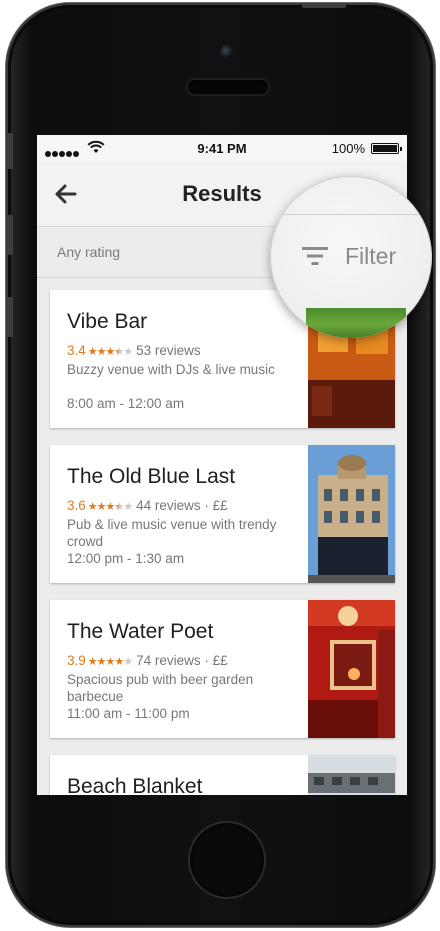 The width and height of the screenshot is (440, 931). What do you see at coordinates (227, 52) in the screenshot?
I see `front-camera` at bounding box center [227, 52].